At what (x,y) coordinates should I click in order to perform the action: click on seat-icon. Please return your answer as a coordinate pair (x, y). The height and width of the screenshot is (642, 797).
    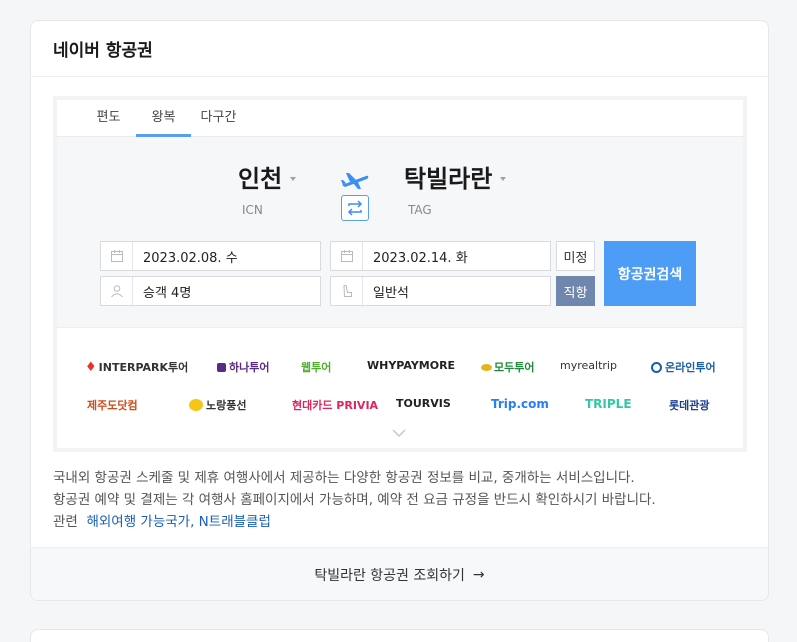
    Looking at the image, I should click on (347, 291).